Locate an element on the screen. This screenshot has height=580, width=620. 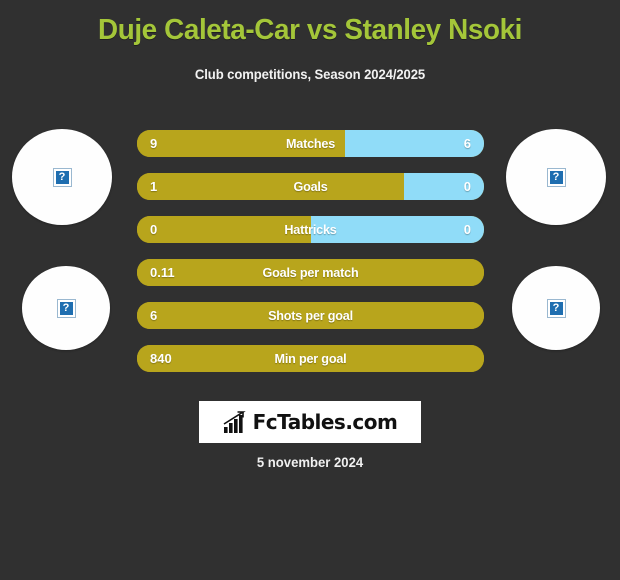
stat-row: 840 Min per goal is located at coordinates (310, 358).